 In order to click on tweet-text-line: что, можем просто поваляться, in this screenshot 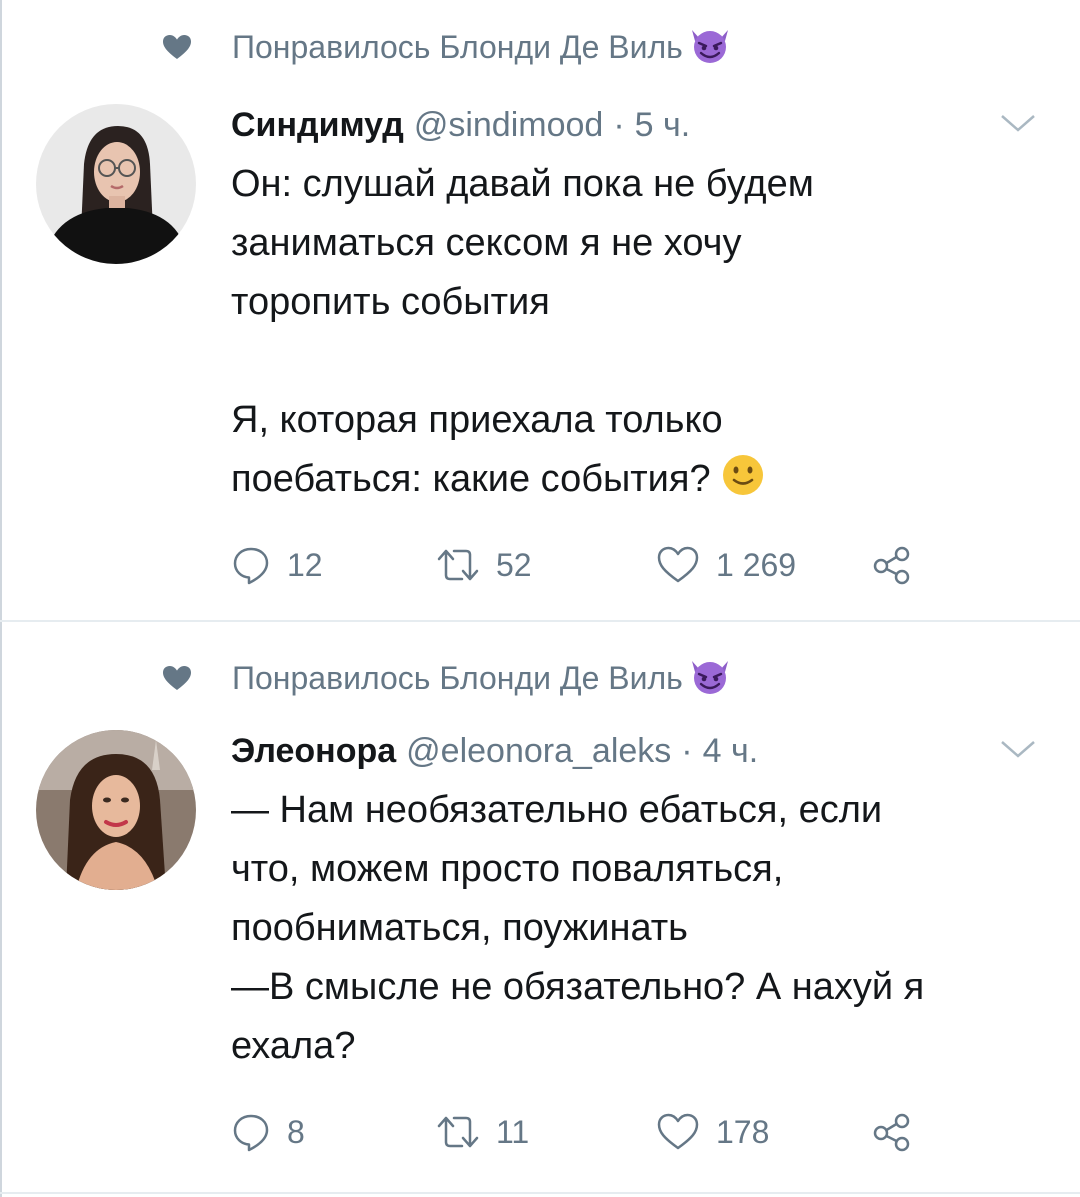, I will do `click(507, 869)`.